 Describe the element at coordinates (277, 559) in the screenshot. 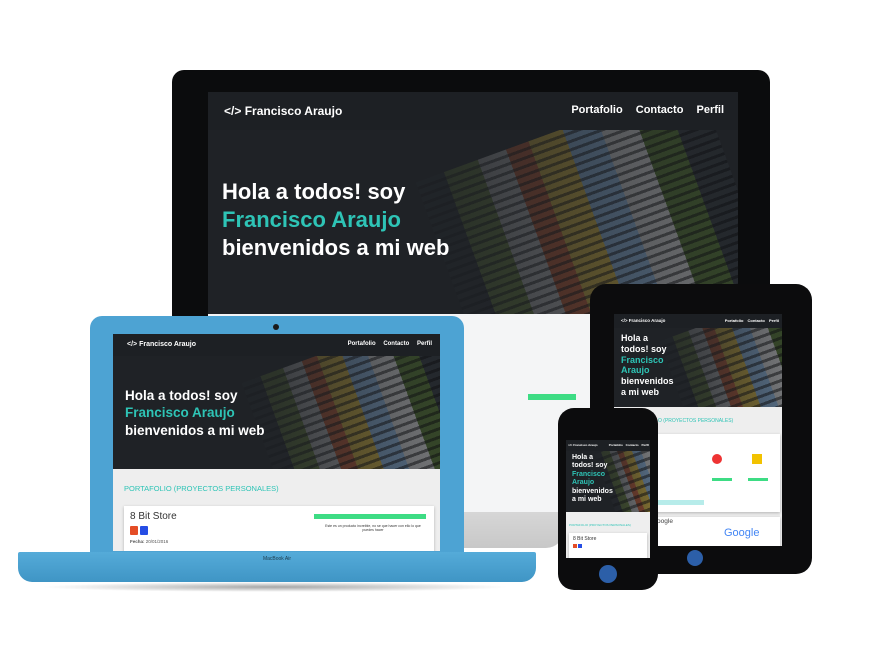

I see `laptop-label: MacBook Air` at that location.